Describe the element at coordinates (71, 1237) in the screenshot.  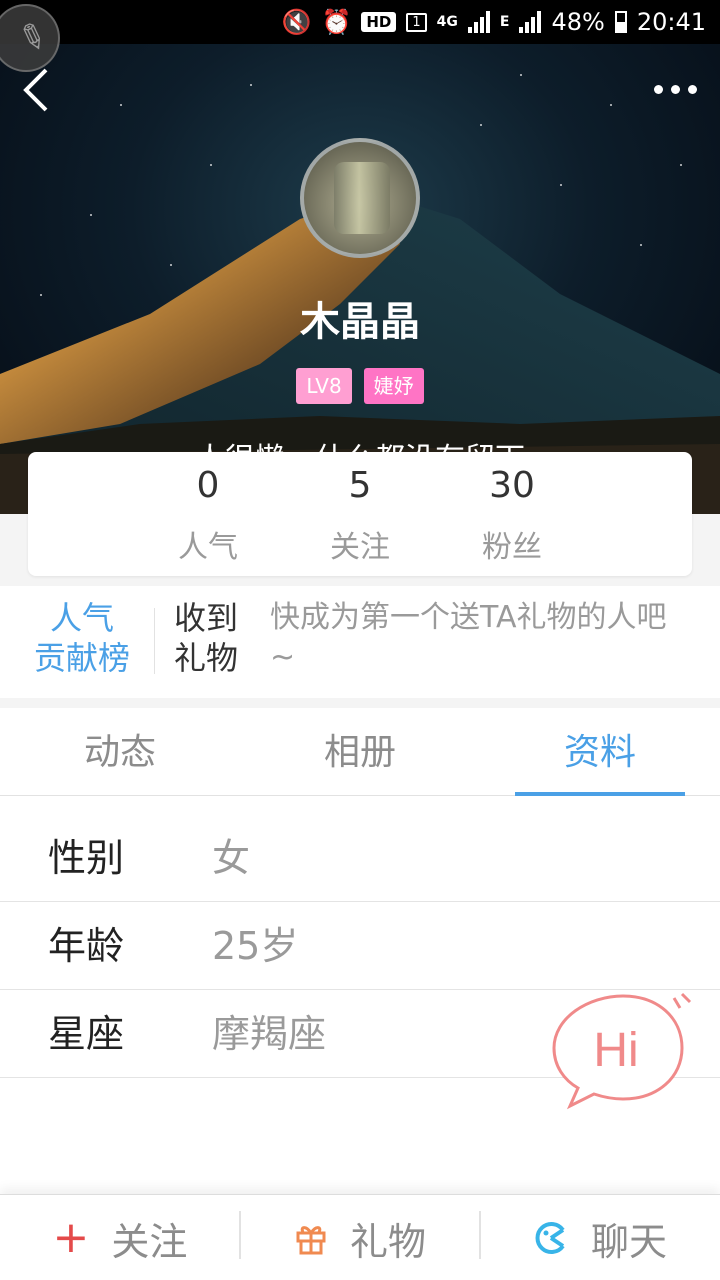
I see `plus-icon: +` at that location.